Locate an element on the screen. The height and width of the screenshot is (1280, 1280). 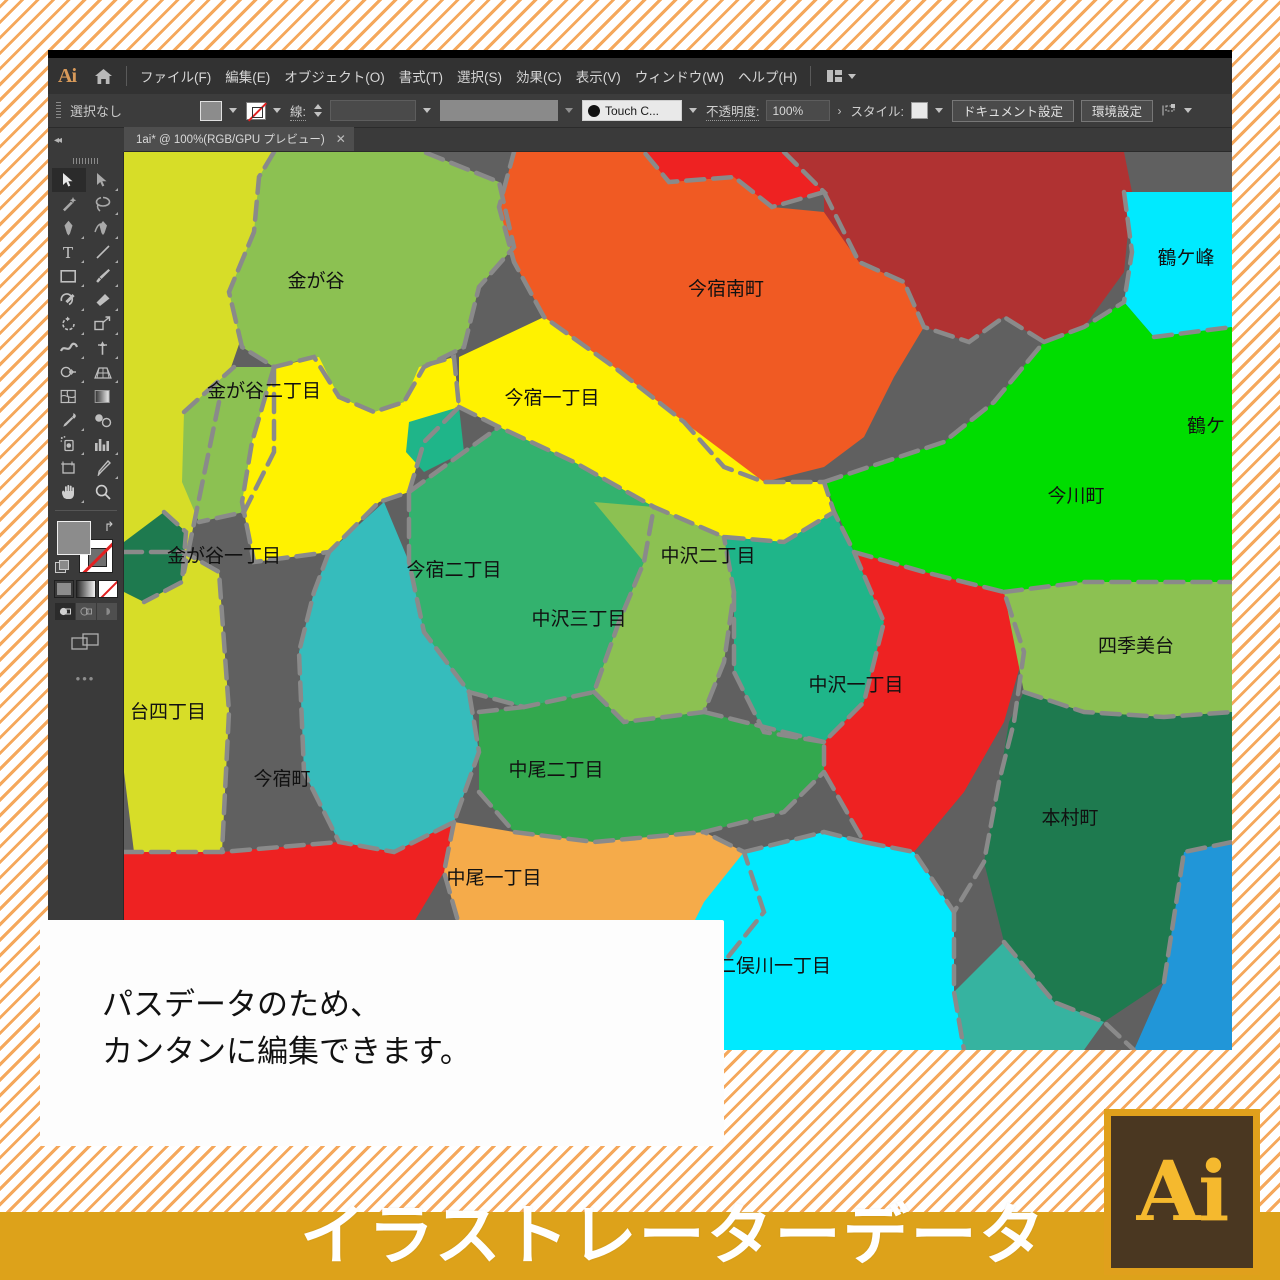
brush-definition-group is located at coordinates (506, 110).